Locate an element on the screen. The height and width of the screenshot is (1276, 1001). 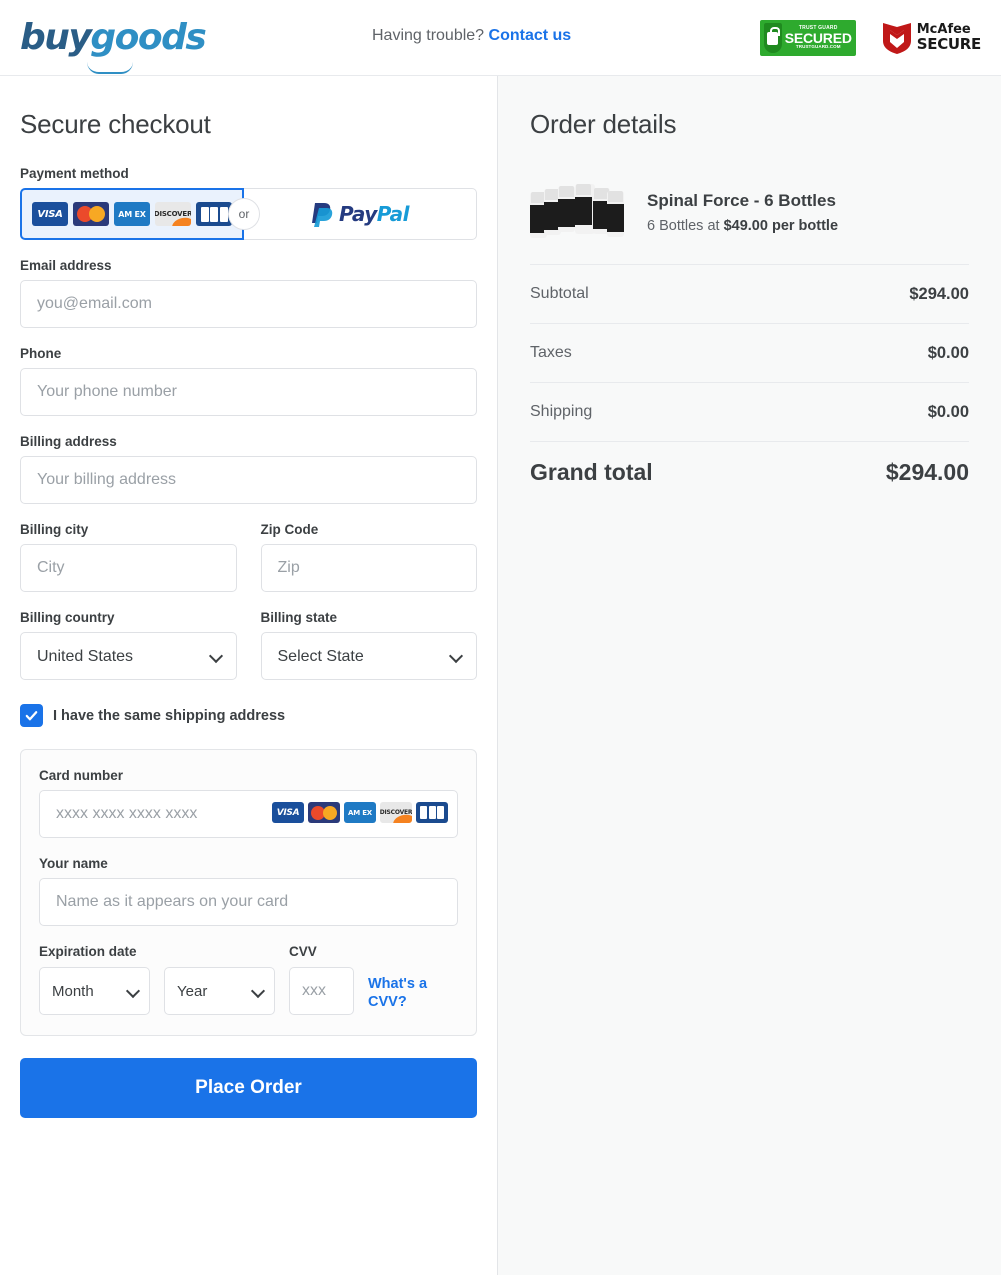
help-text-block: Having trouble? Contact us is located at coordinates (471, 36).